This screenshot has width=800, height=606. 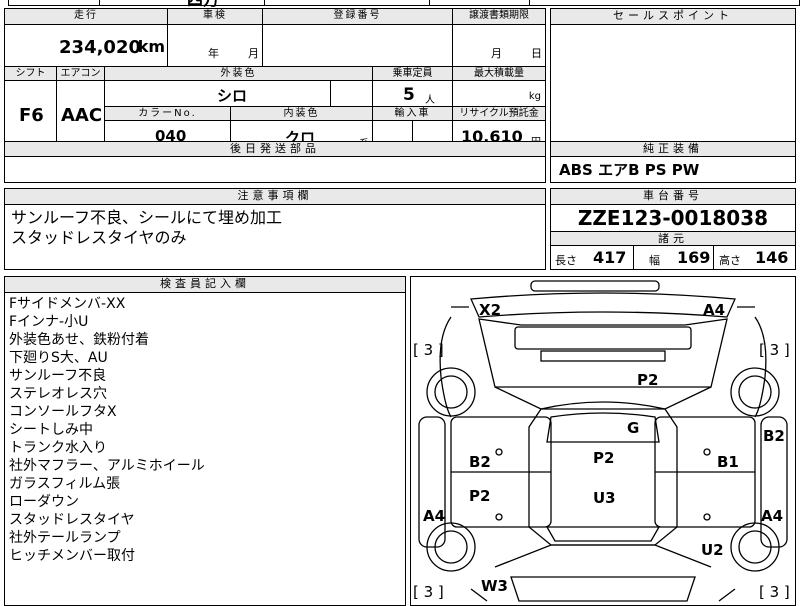 What do you see at coordinates (499, 94) in the screenshot?
I see `max-load-cell: kg` at bounding box center [499, 94].